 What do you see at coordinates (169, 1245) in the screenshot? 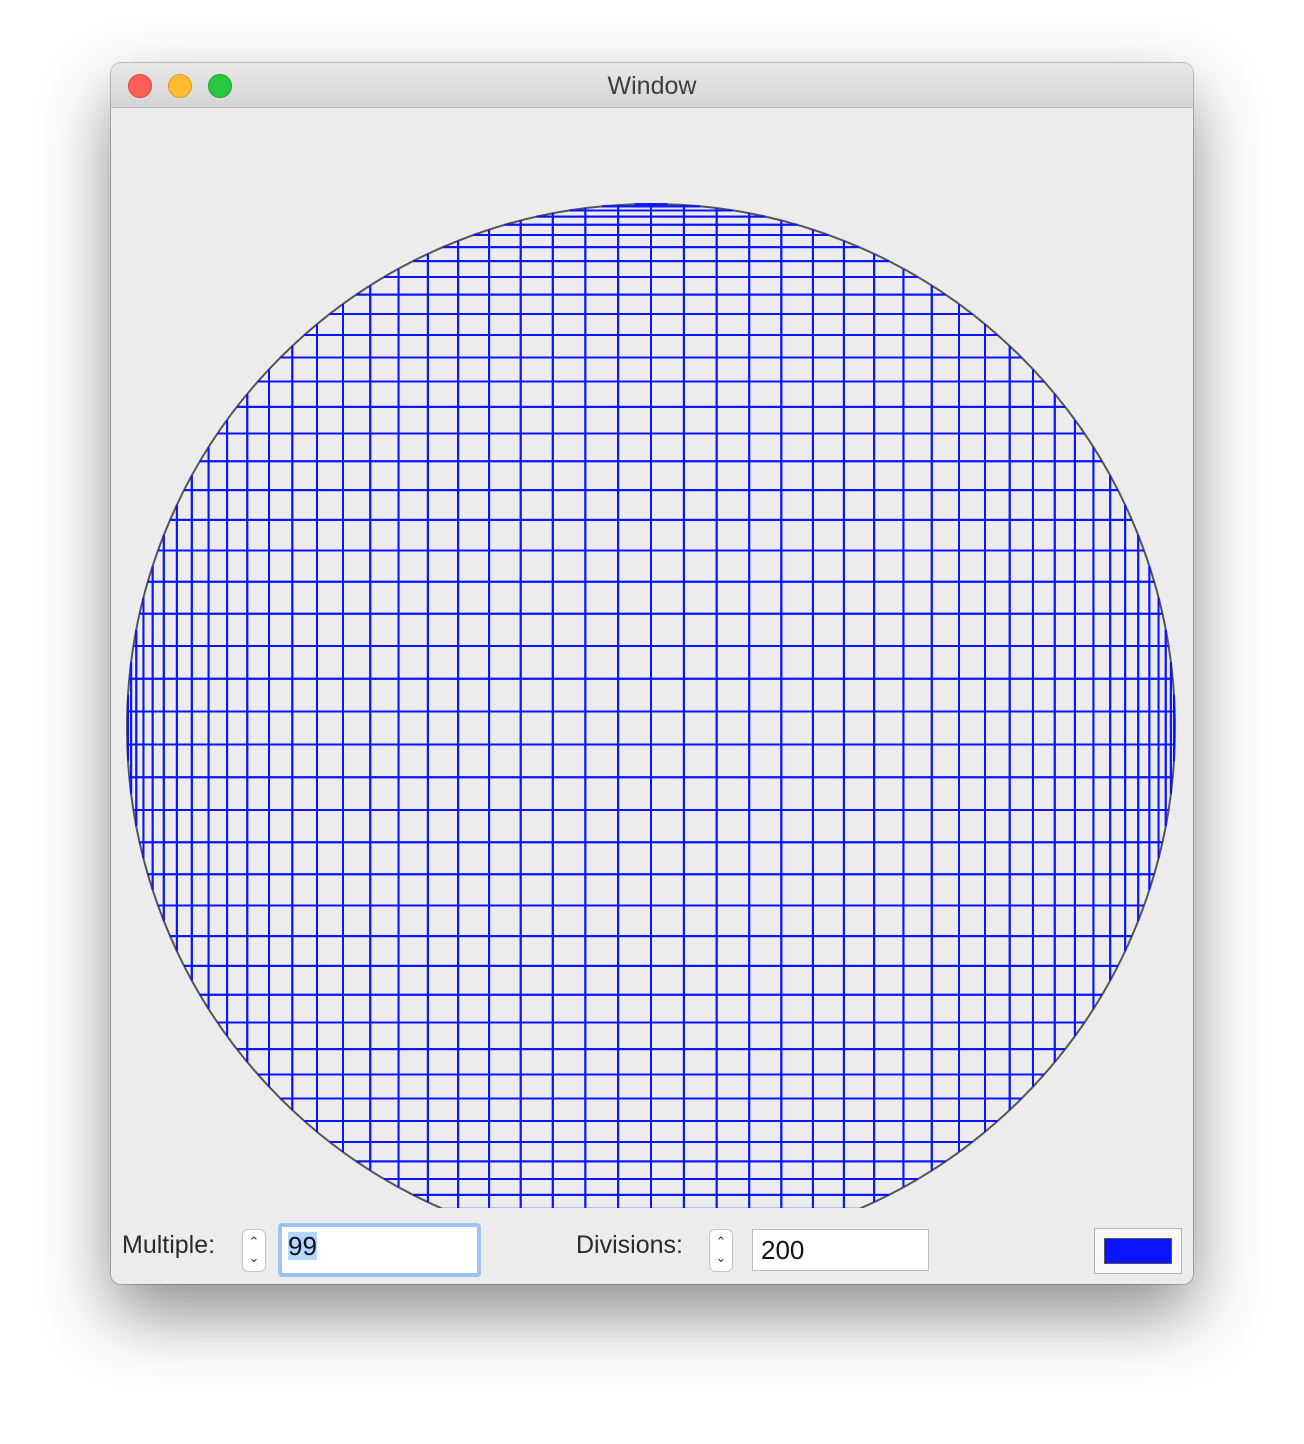
I see `multiple-label: Multiple:` at bounding box center [169, 1245].